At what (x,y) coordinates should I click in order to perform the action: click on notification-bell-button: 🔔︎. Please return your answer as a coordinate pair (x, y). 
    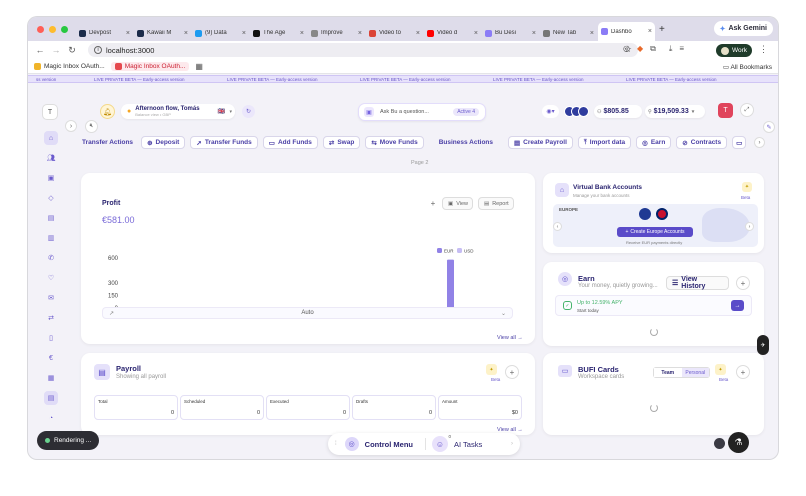
    Looking at the image, I should click on (107, 111).